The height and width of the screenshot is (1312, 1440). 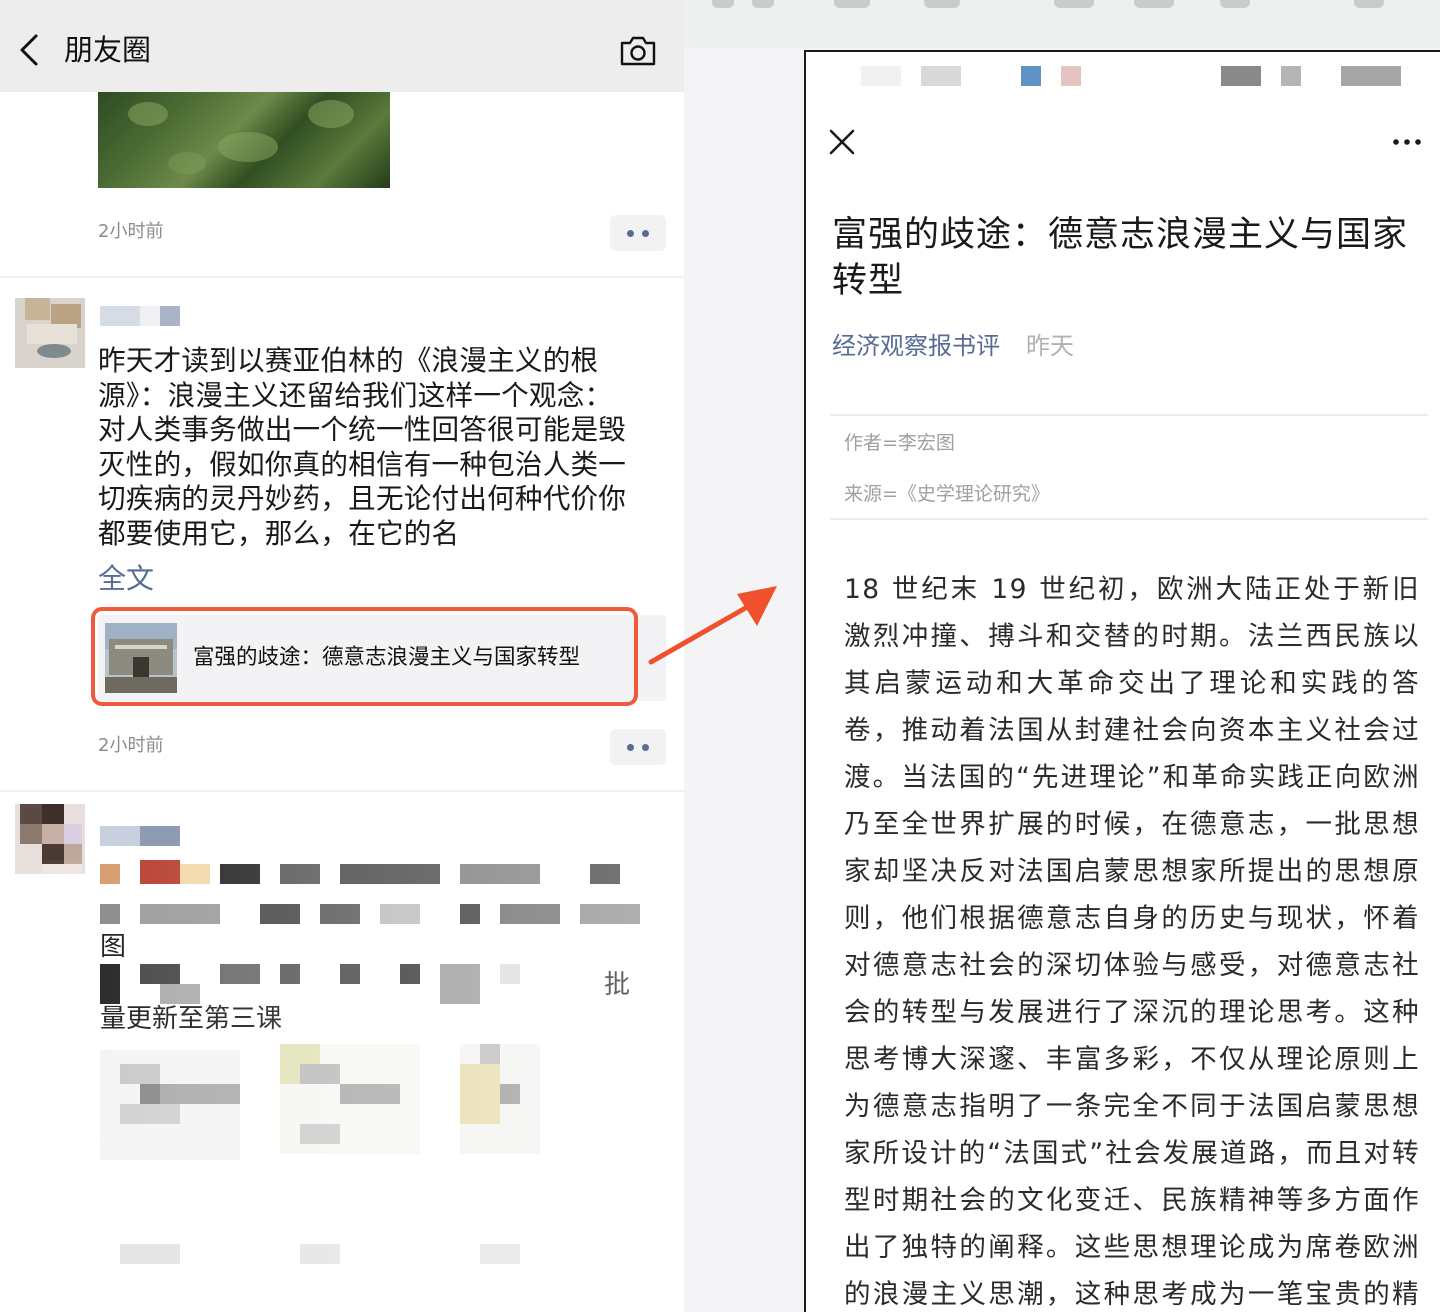 I want to click on post-text-fragment: 量更新至第三课, so click(x=191, y=1019).